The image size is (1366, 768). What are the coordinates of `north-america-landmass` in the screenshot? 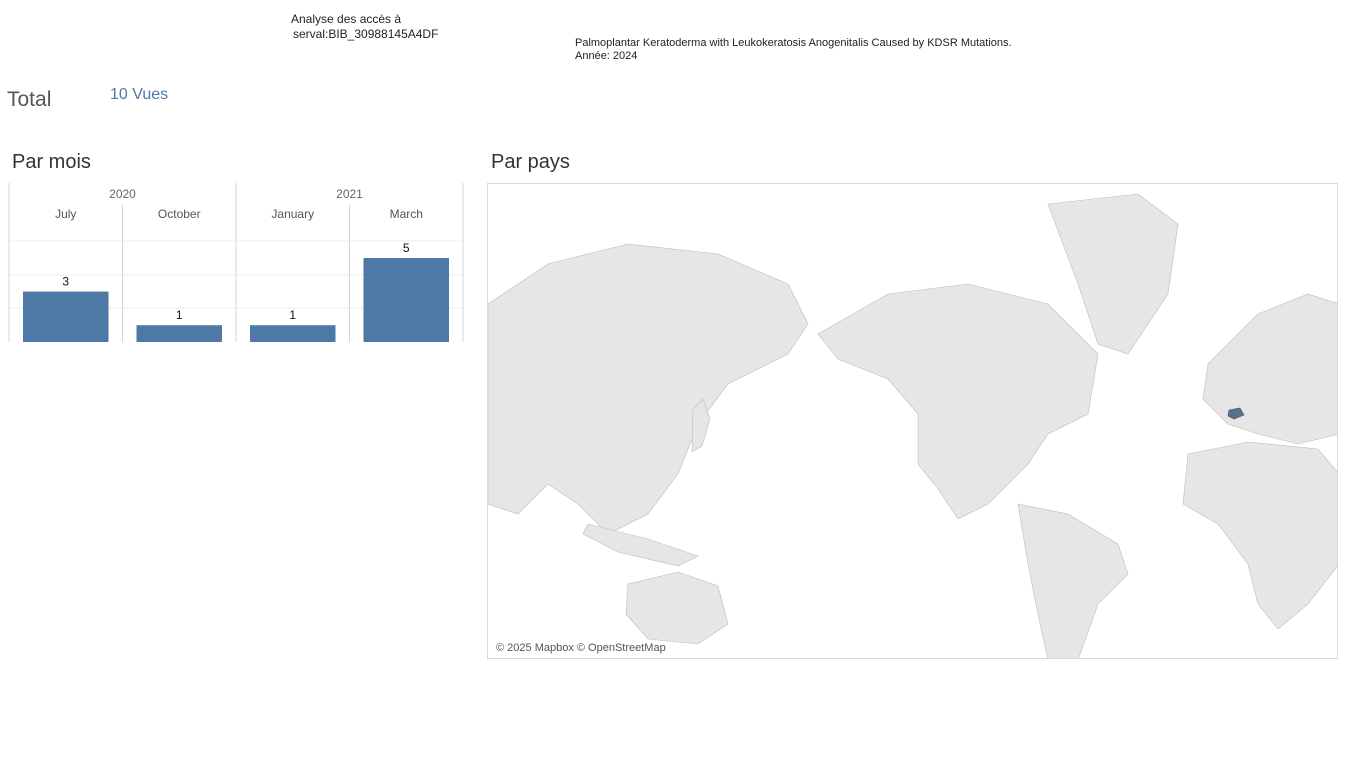 It's located at (958, 401).